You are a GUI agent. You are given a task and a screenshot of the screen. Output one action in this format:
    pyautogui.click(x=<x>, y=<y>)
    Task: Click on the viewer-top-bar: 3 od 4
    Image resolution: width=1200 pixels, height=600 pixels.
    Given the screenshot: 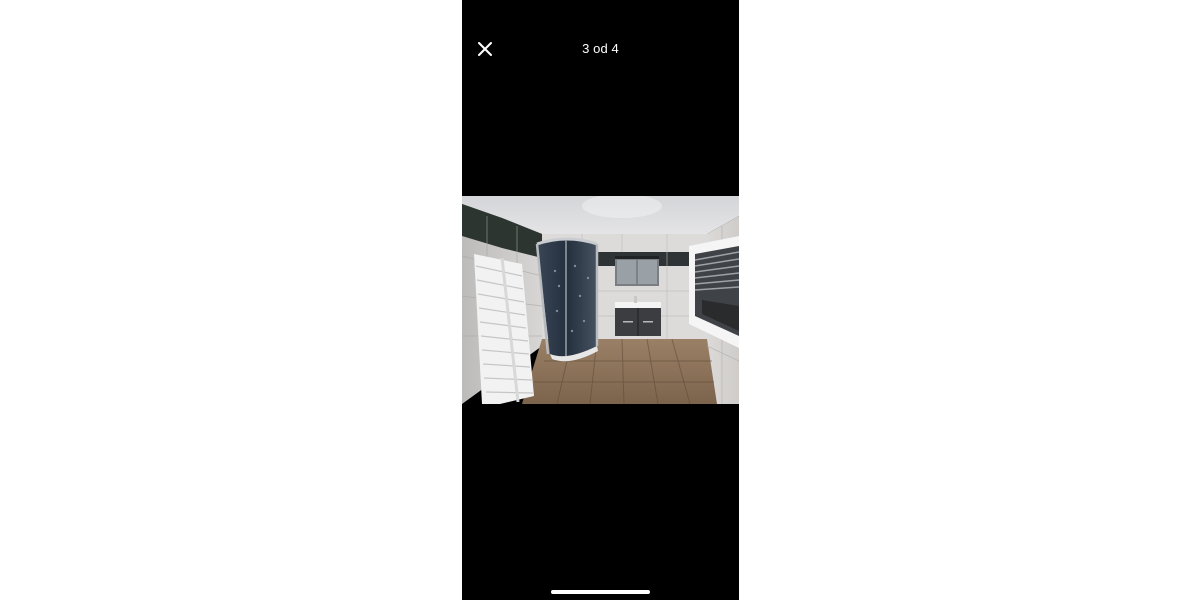 What is the action you would take?
    pyautogui.click(x=600, y=50)
    